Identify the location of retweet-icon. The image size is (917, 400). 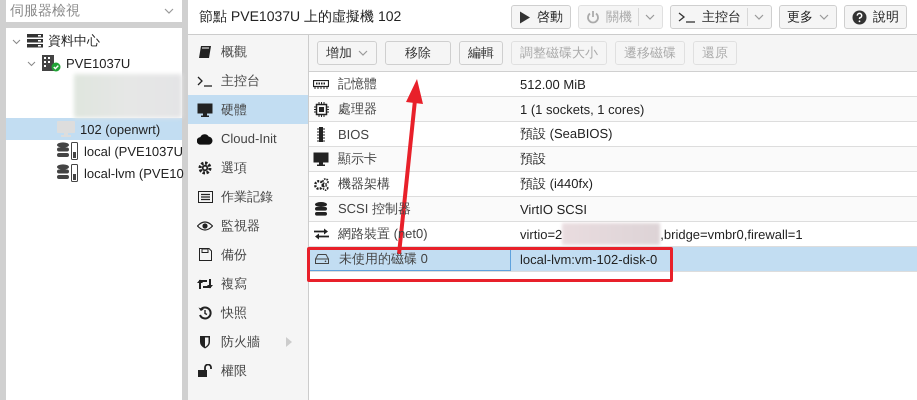
(205, 284).